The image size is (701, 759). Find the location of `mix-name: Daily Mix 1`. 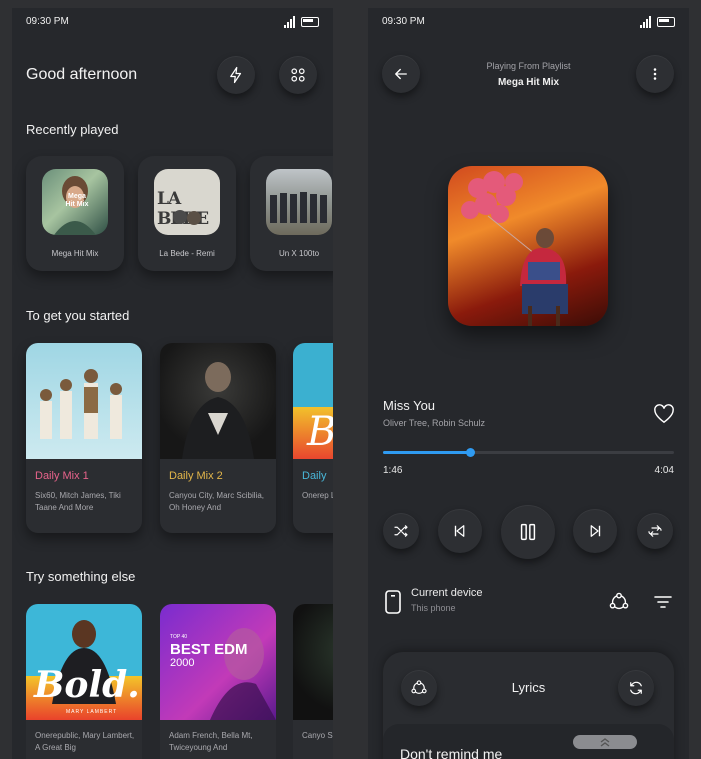

mix-name: Daily Mix 1 is located at coordinates (62, 476).